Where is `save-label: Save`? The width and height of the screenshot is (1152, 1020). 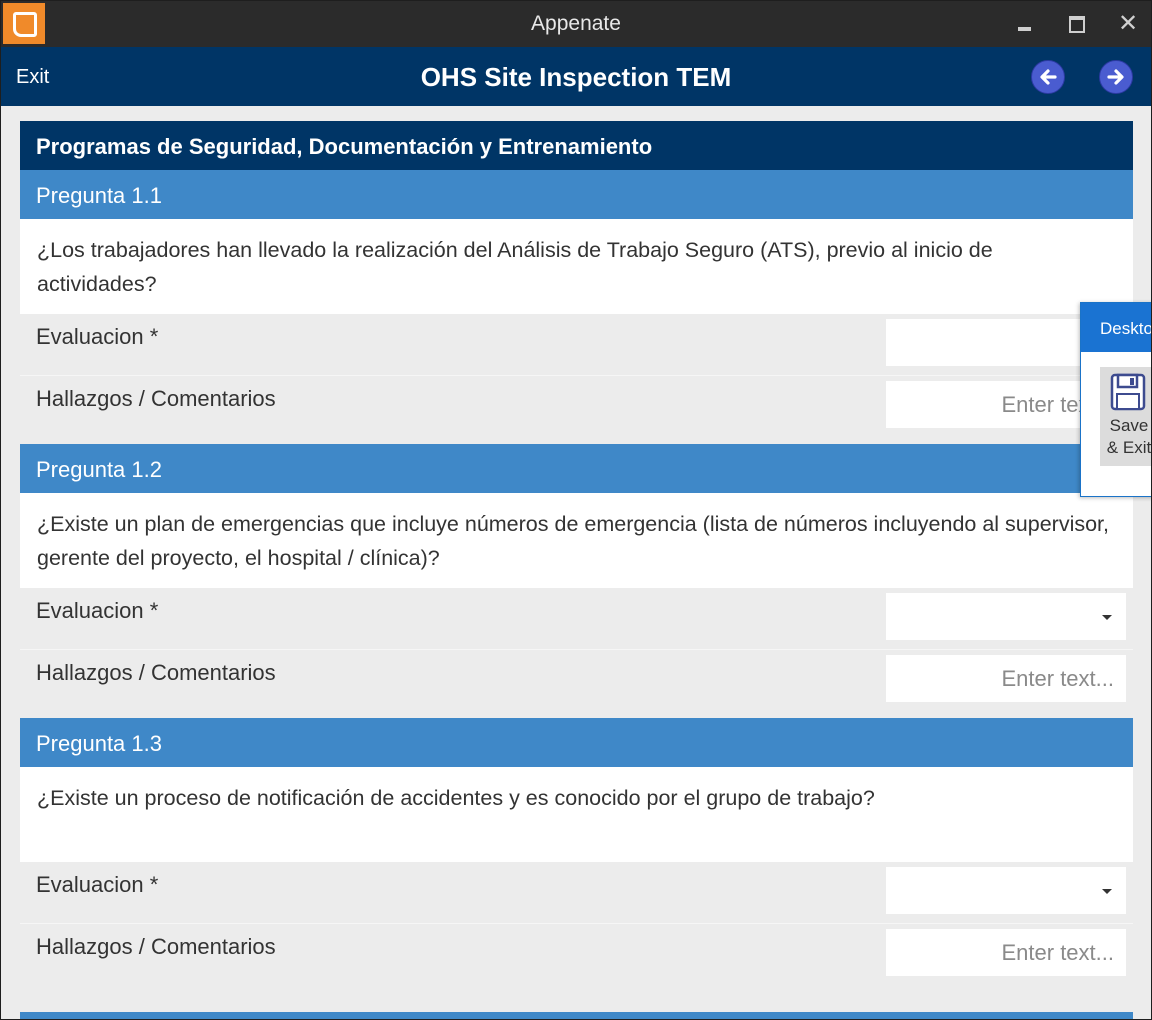 save-label: Save is located at coordinates (1129, 425).